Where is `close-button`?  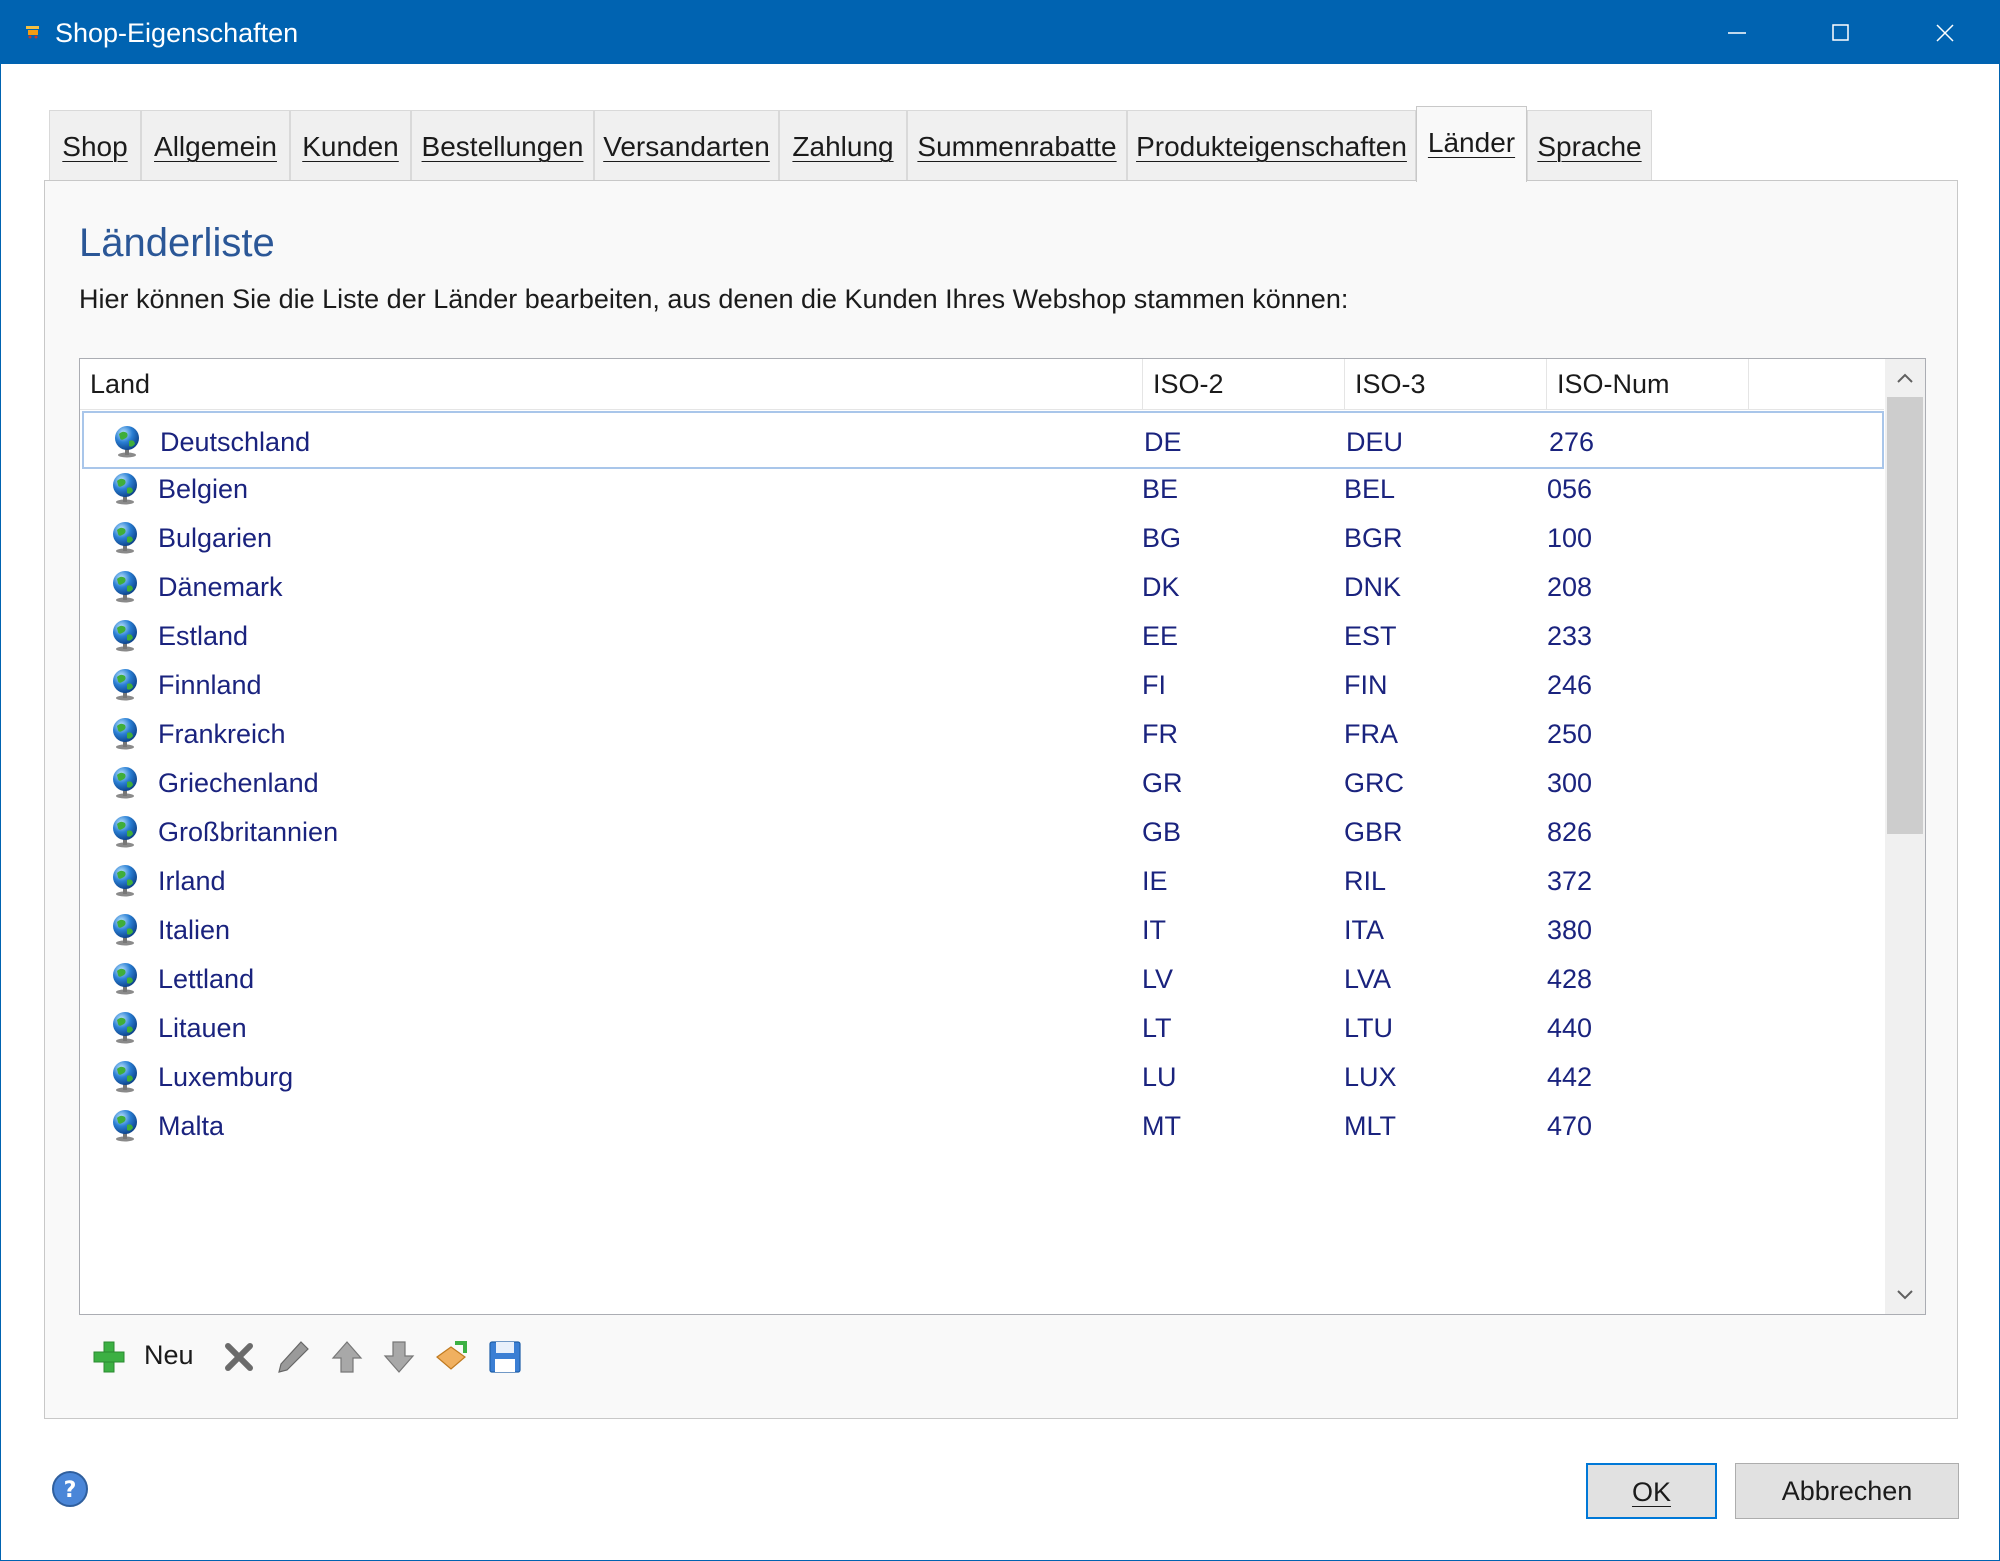
close-button is located at coordinates (1945, 32).